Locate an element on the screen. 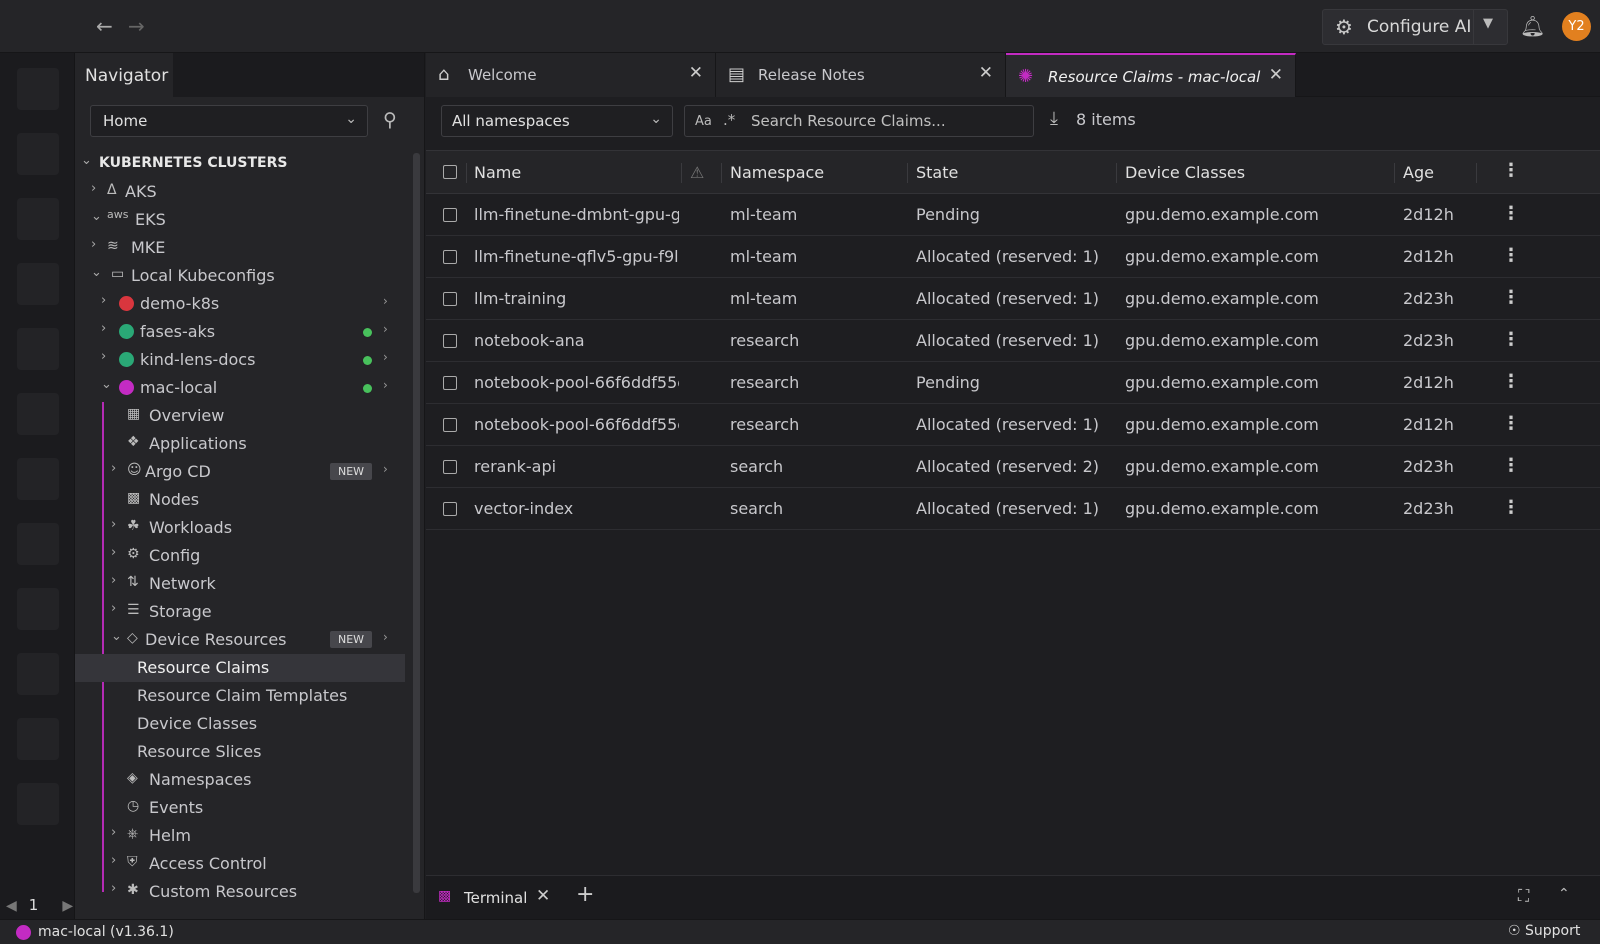 This screenshot has width=1600, height=944. tab-terminal: Terminal is located at coordinates (495, 898).